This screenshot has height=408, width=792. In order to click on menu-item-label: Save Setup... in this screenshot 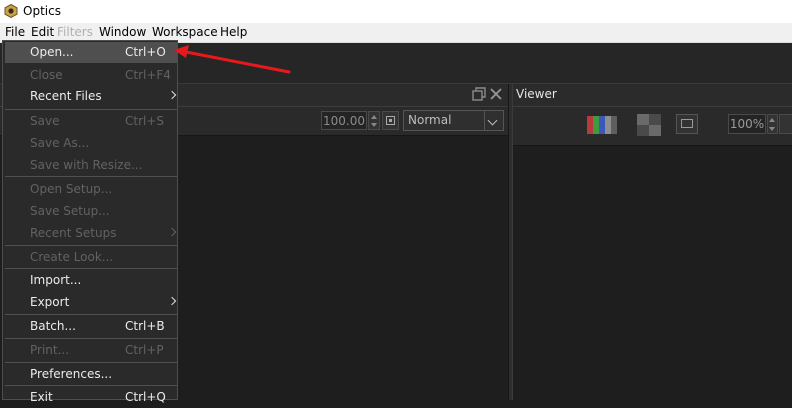, I will do `click(70, 211)`.